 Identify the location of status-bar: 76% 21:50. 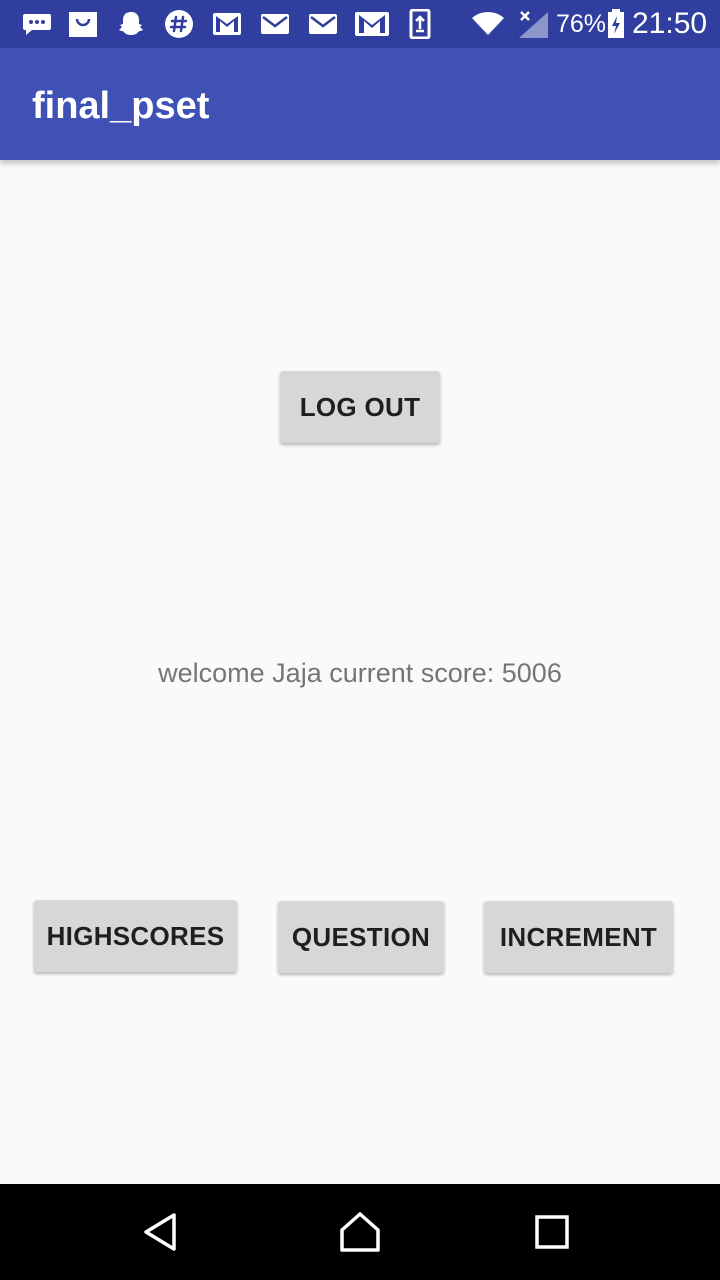
(360, 24).